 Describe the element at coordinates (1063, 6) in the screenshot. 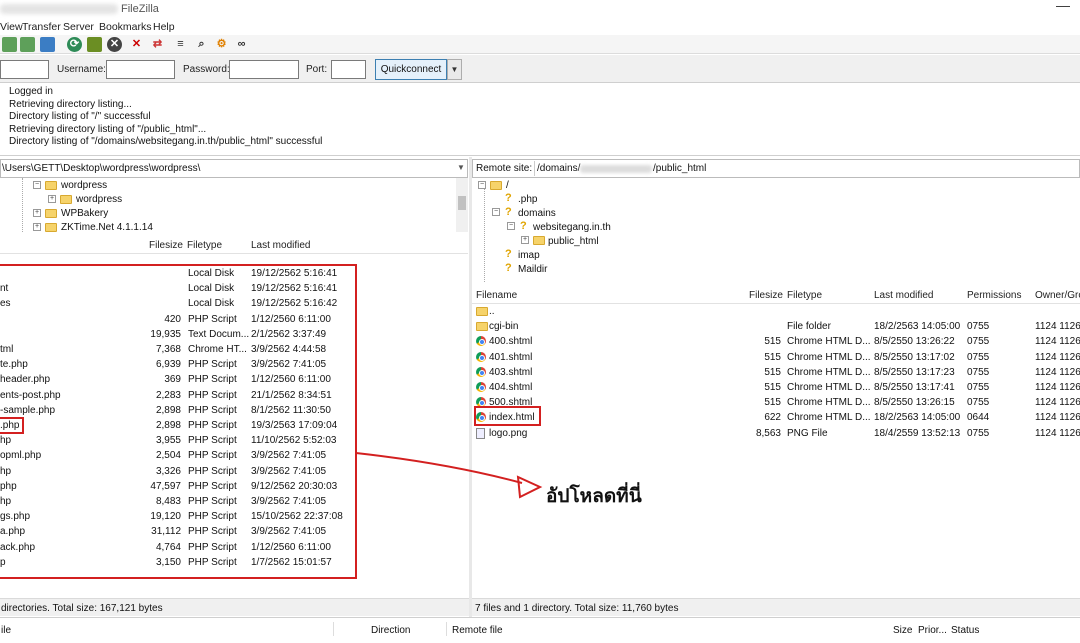

I see `minimize-button: —` at that location.